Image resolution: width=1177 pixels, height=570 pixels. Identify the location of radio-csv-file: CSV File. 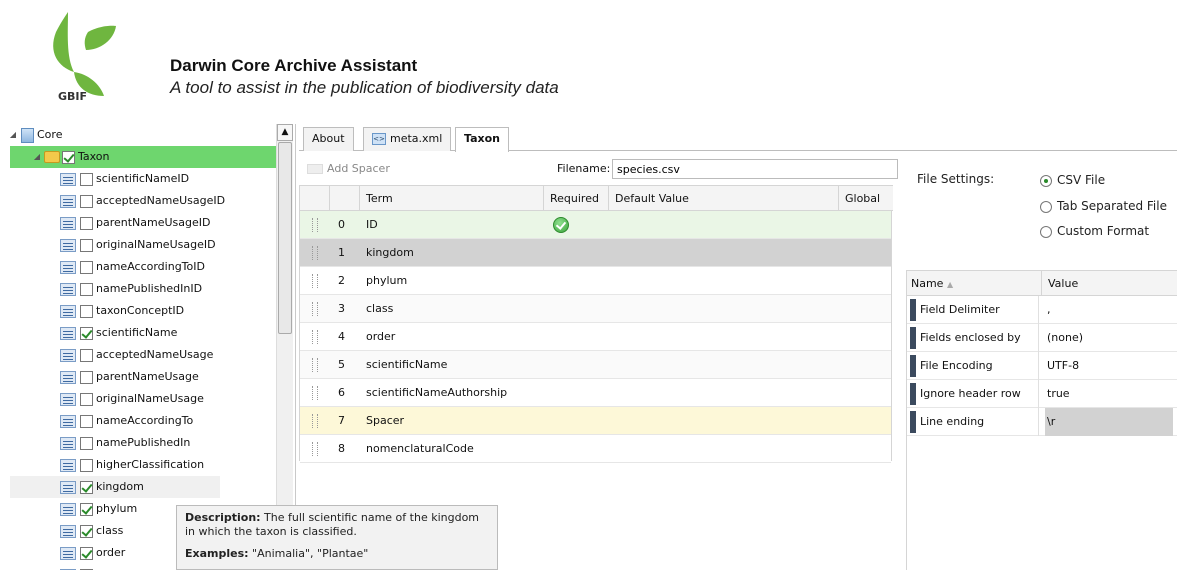
(1072, 180).